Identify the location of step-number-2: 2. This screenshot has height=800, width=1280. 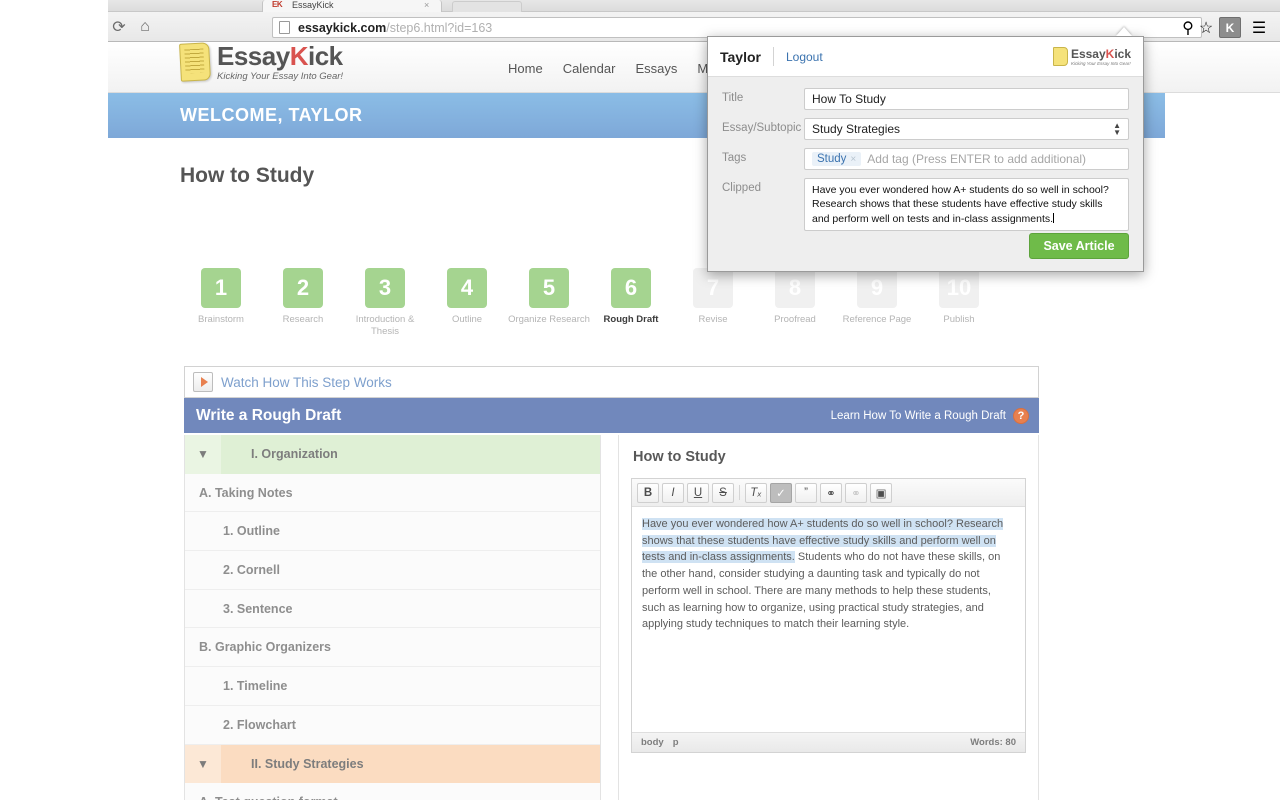
(303, 288).